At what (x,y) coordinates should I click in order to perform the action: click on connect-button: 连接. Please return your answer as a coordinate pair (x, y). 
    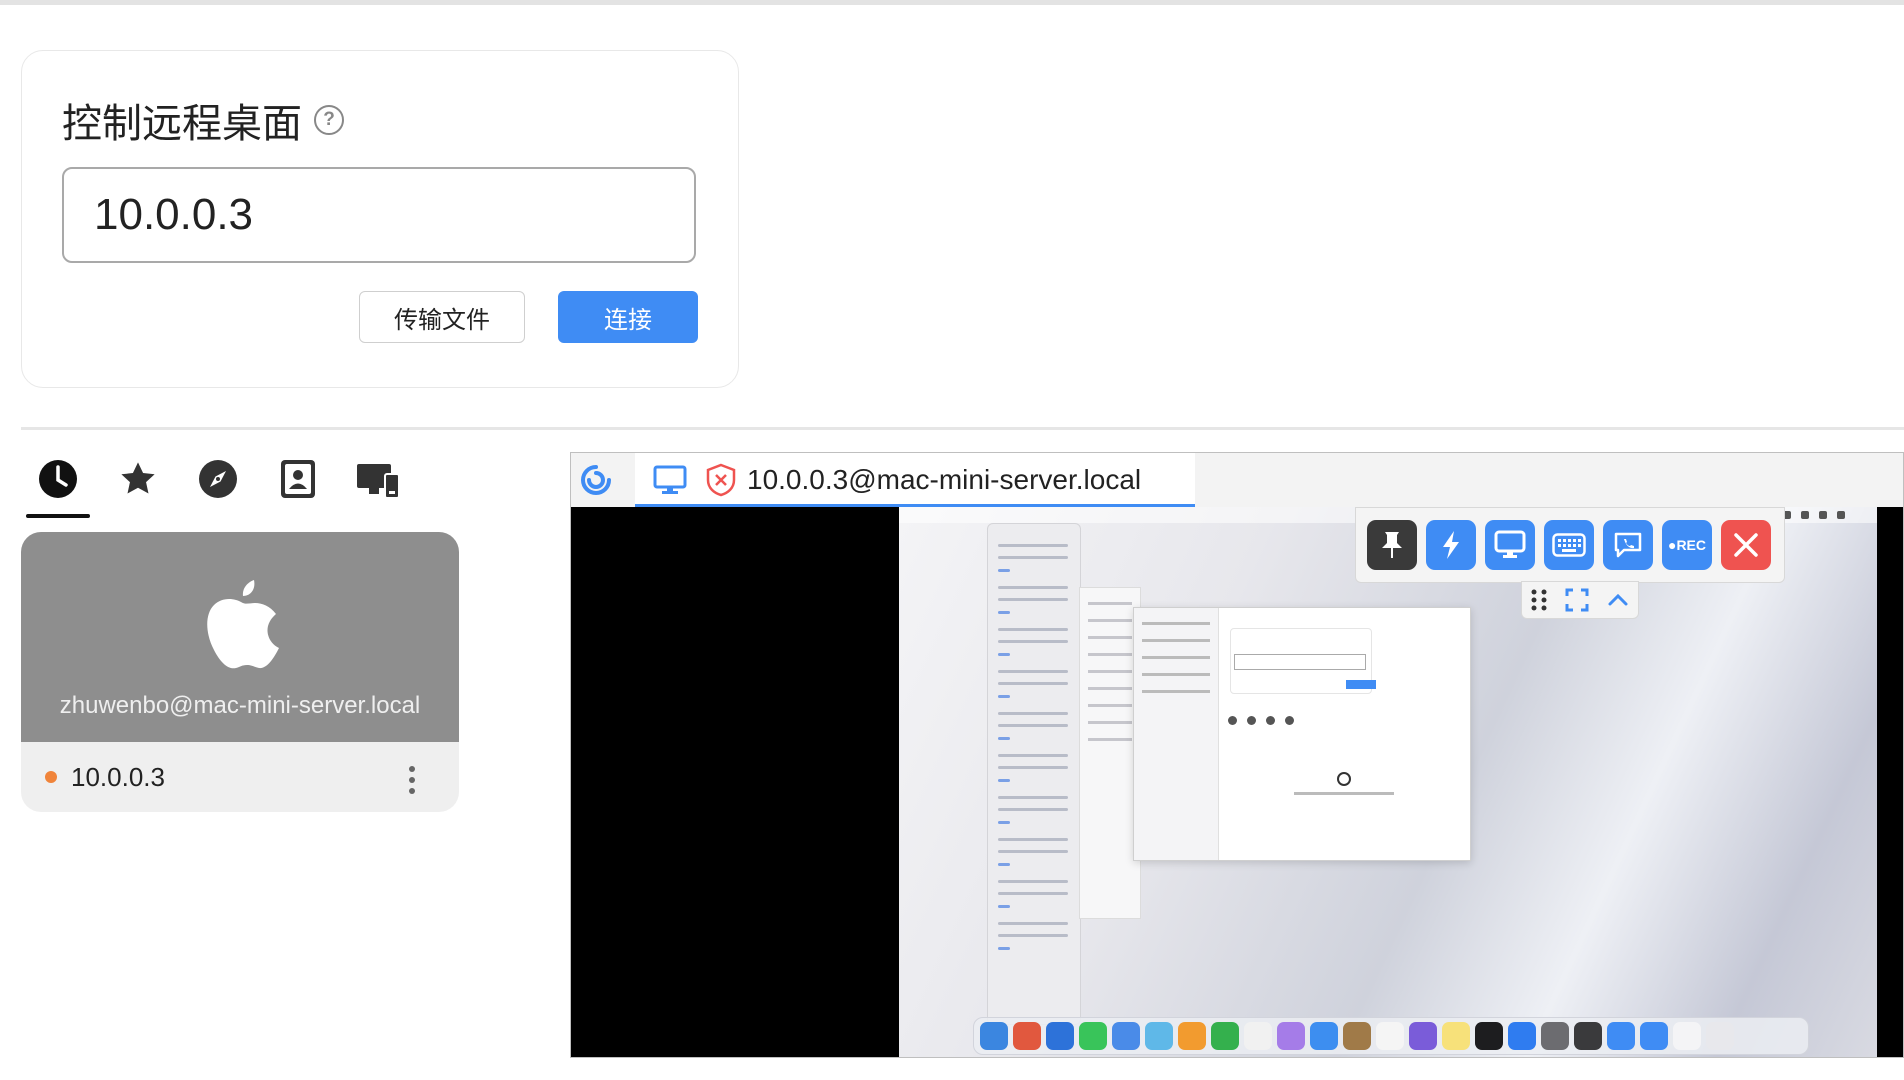
    Looking at the image, I should click on (628, 317).